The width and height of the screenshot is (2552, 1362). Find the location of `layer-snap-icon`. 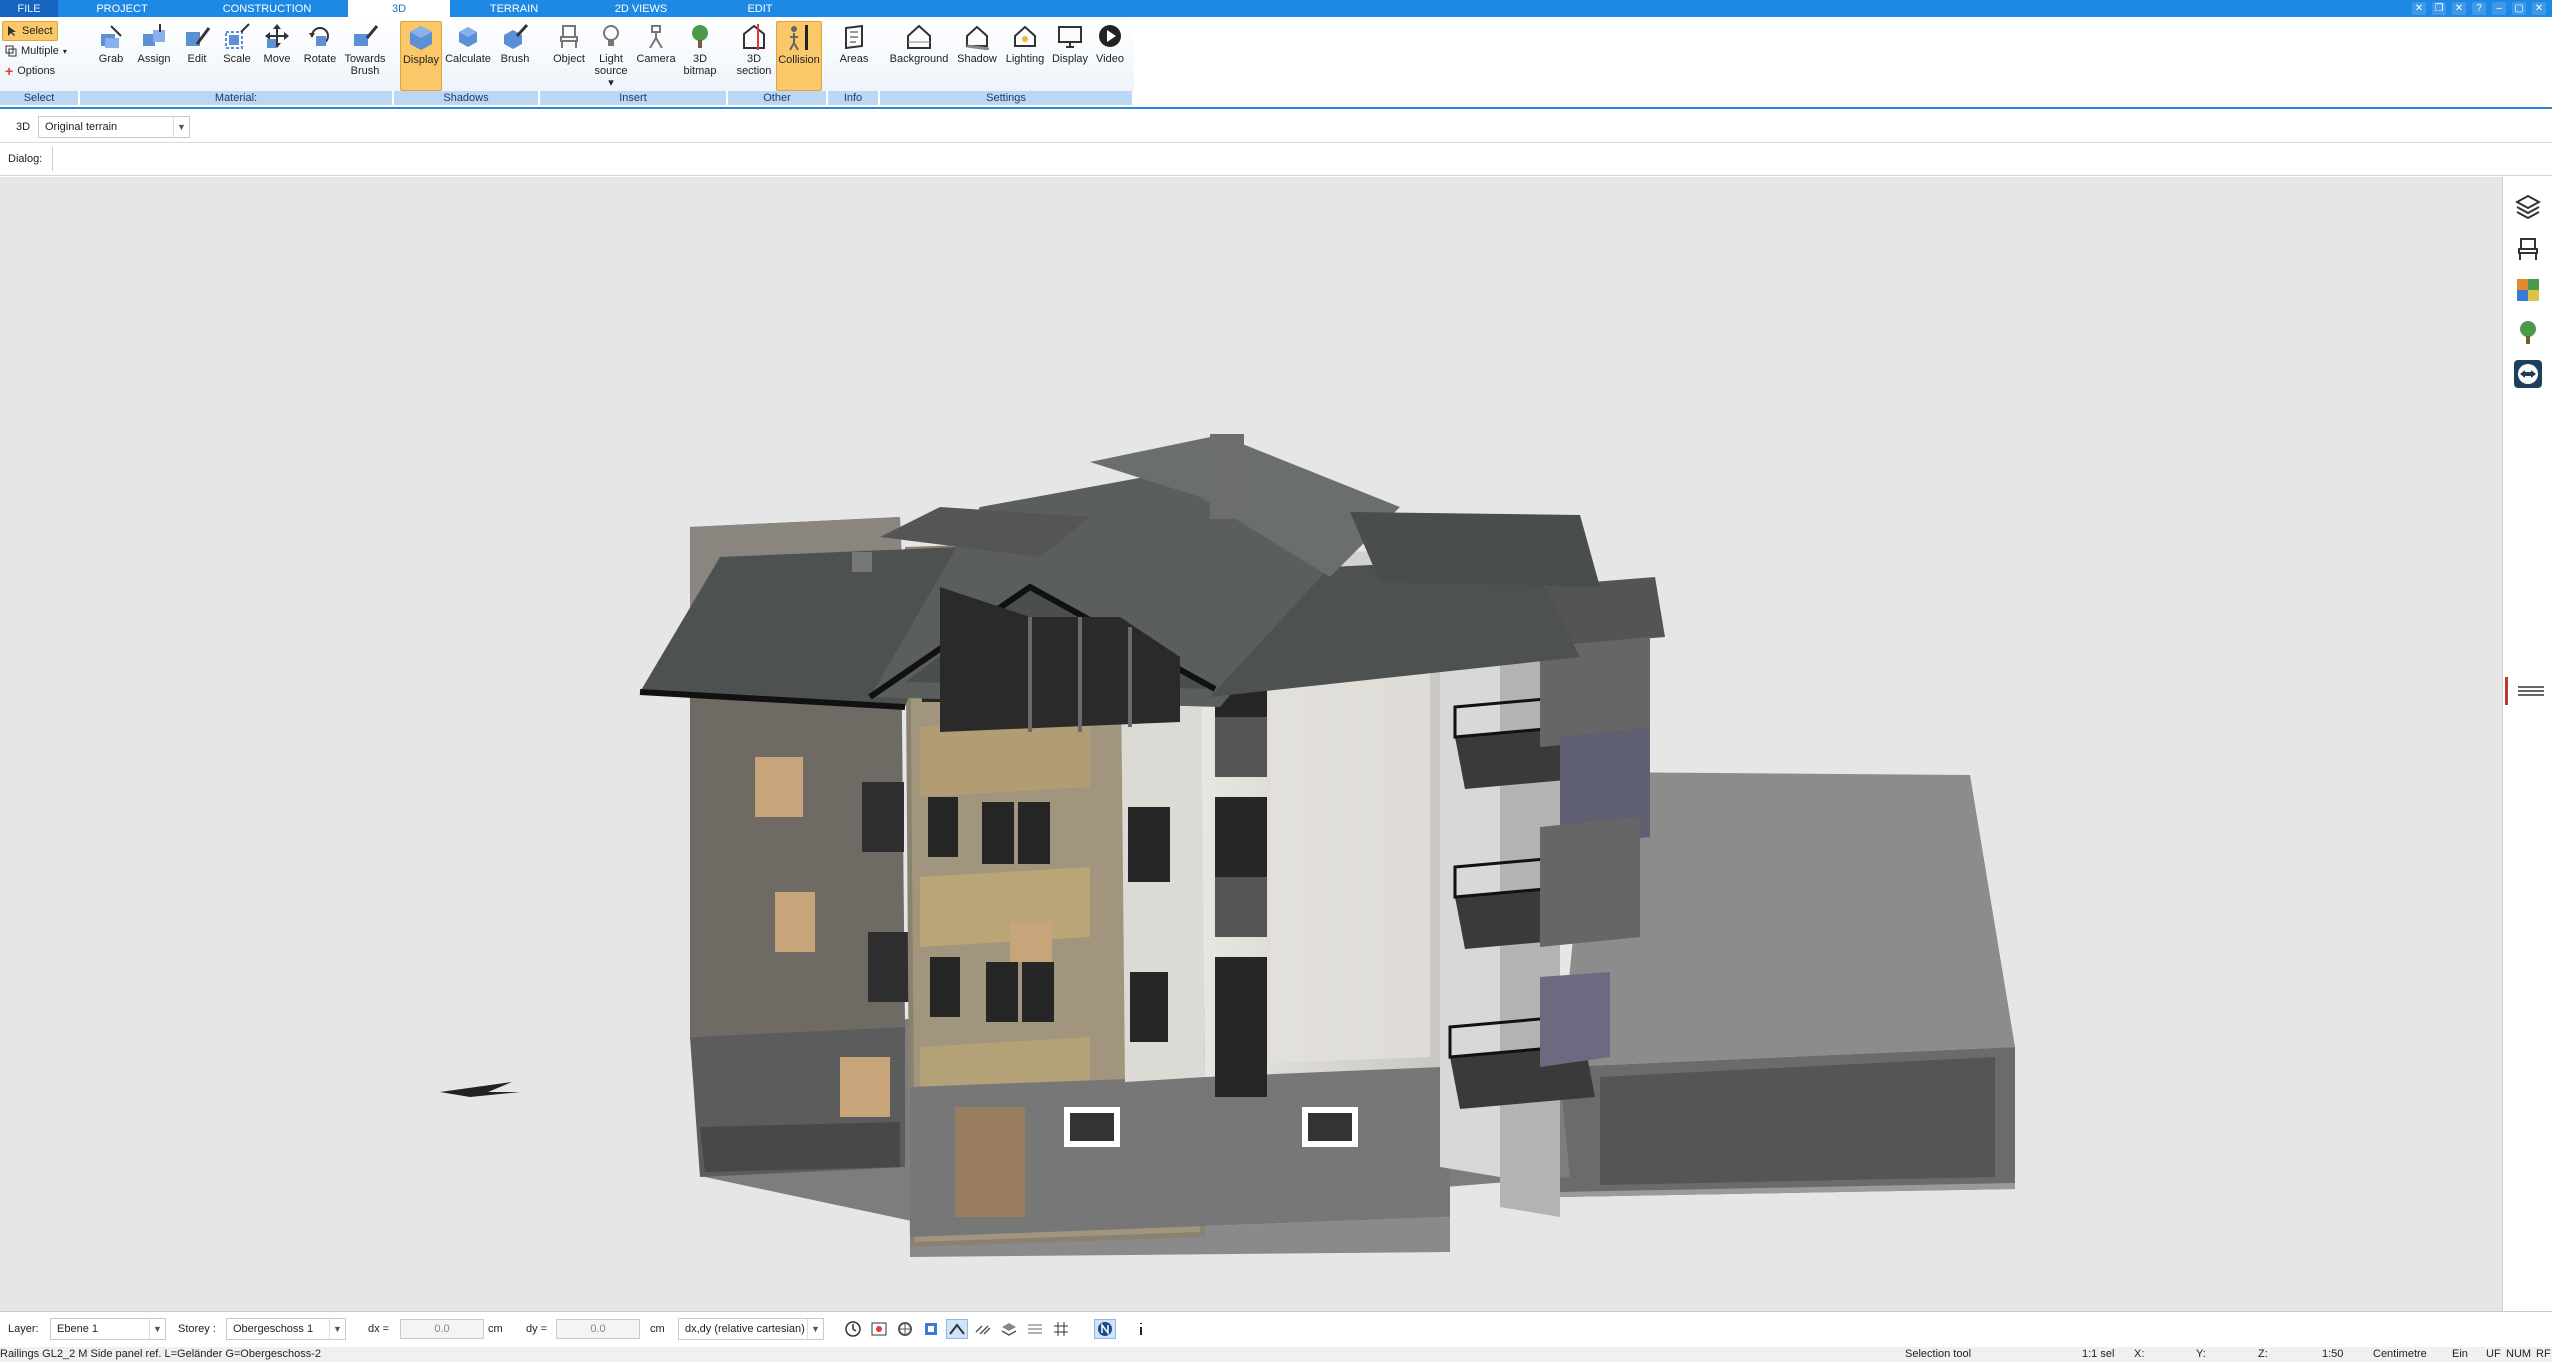

layer-snap-icon is located at coordinates (931, 1329).